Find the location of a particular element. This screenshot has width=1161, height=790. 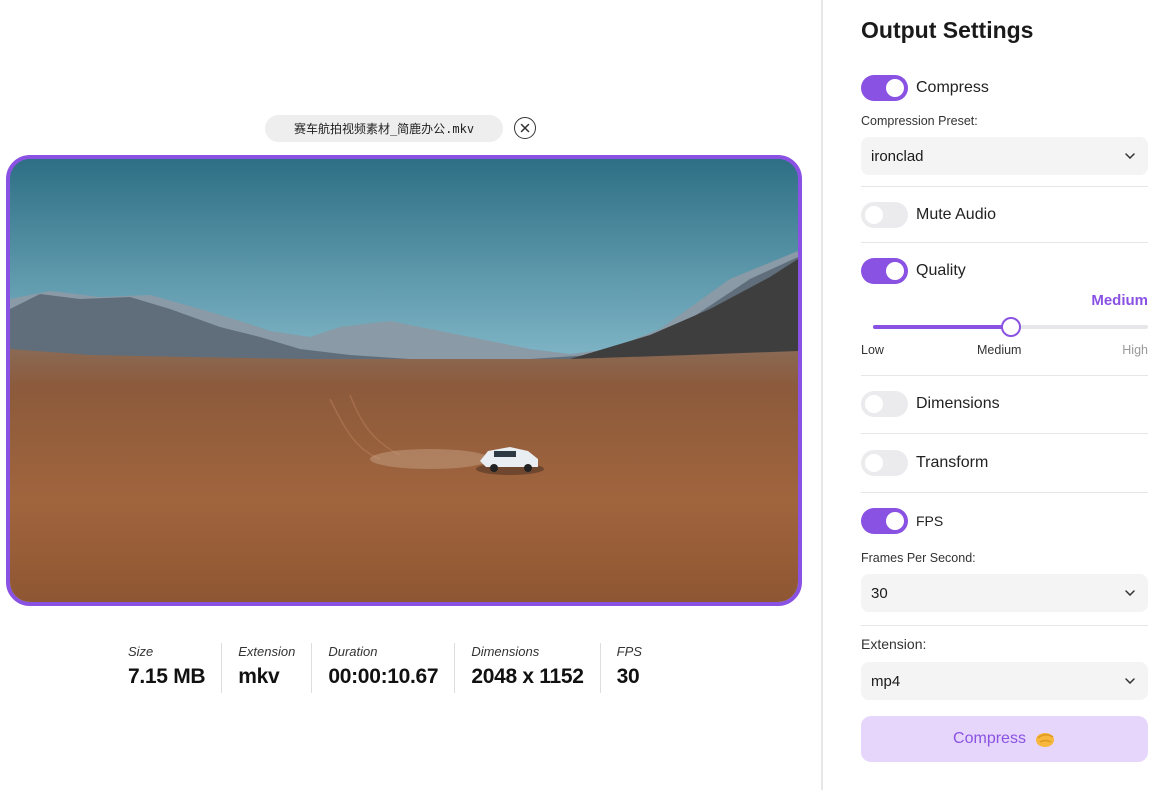

panel-title: Output Settings is located at coordinates (947, 30).